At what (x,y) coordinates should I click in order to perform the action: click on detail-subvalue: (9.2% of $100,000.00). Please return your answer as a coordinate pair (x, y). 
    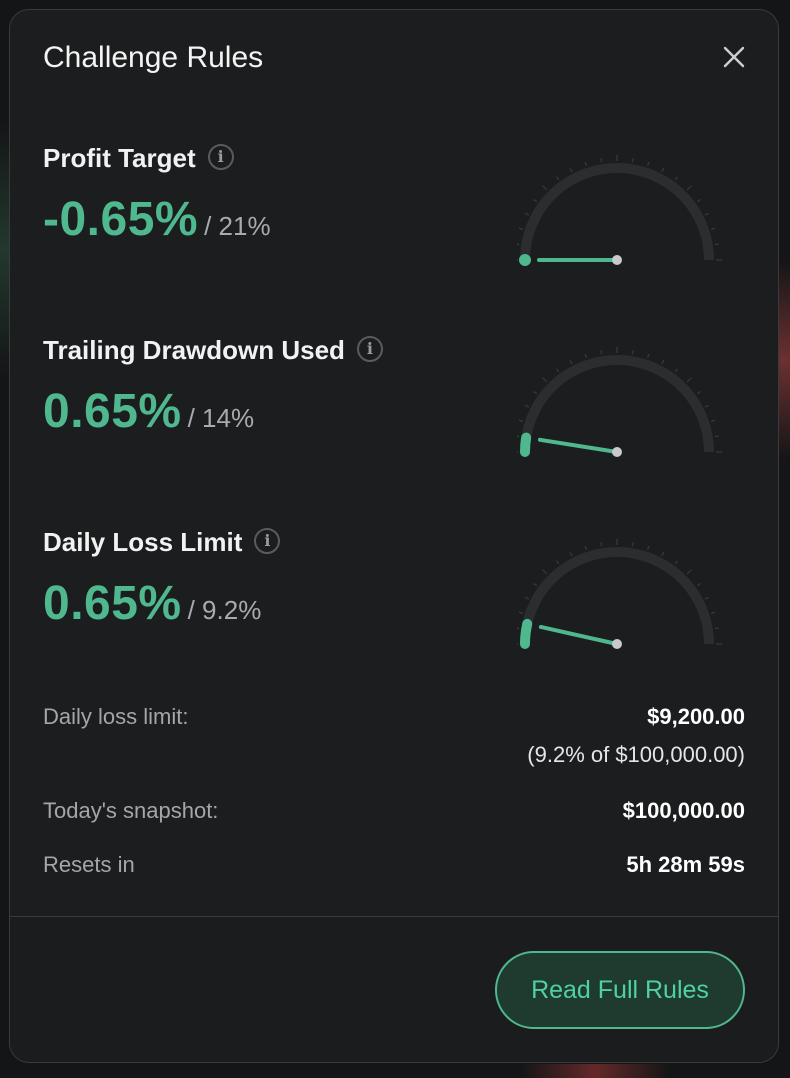
    Looking at the image, I should click on (636, 754).